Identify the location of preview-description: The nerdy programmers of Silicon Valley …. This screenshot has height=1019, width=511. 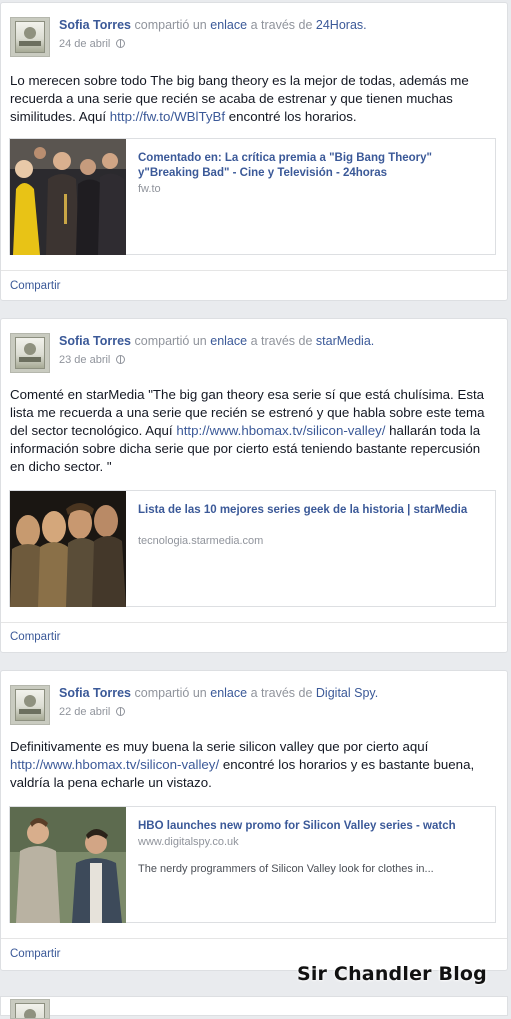
(286, 869).